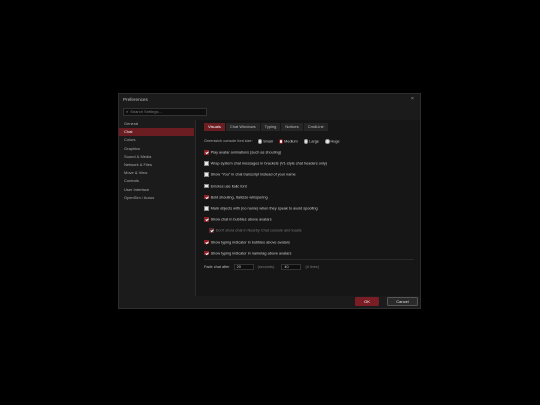  I want to click on sidebar-item-opensim: OpenSim / Aurus, so click(156, 198).